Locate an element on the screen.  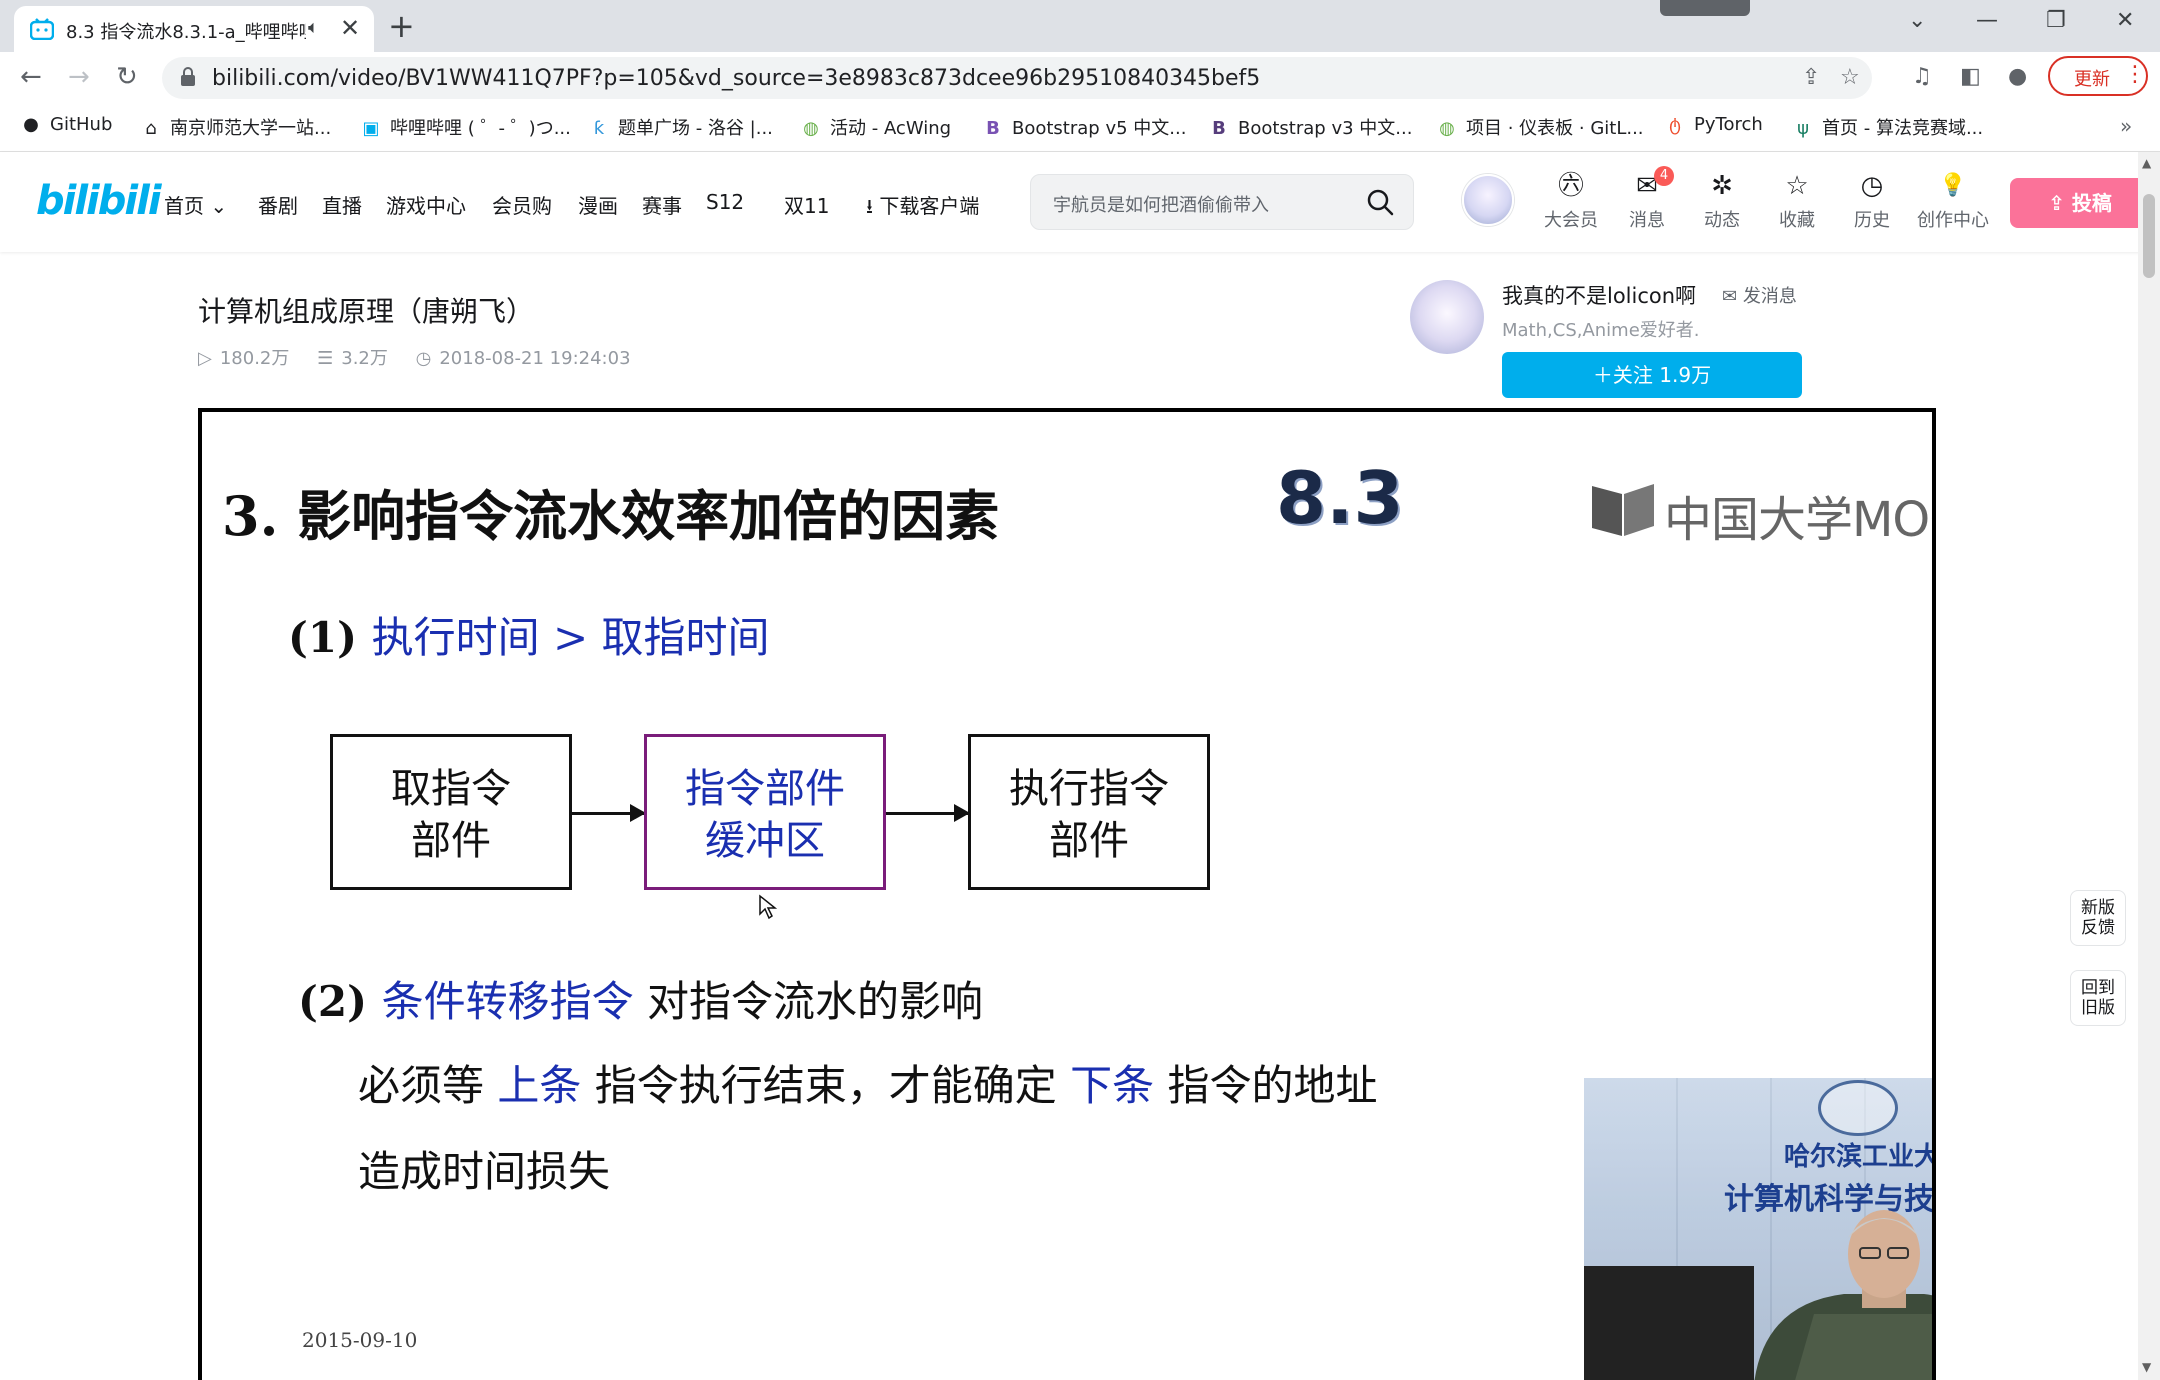
update-button: 更新 ⋮ is located at coordinates (2098, 76).